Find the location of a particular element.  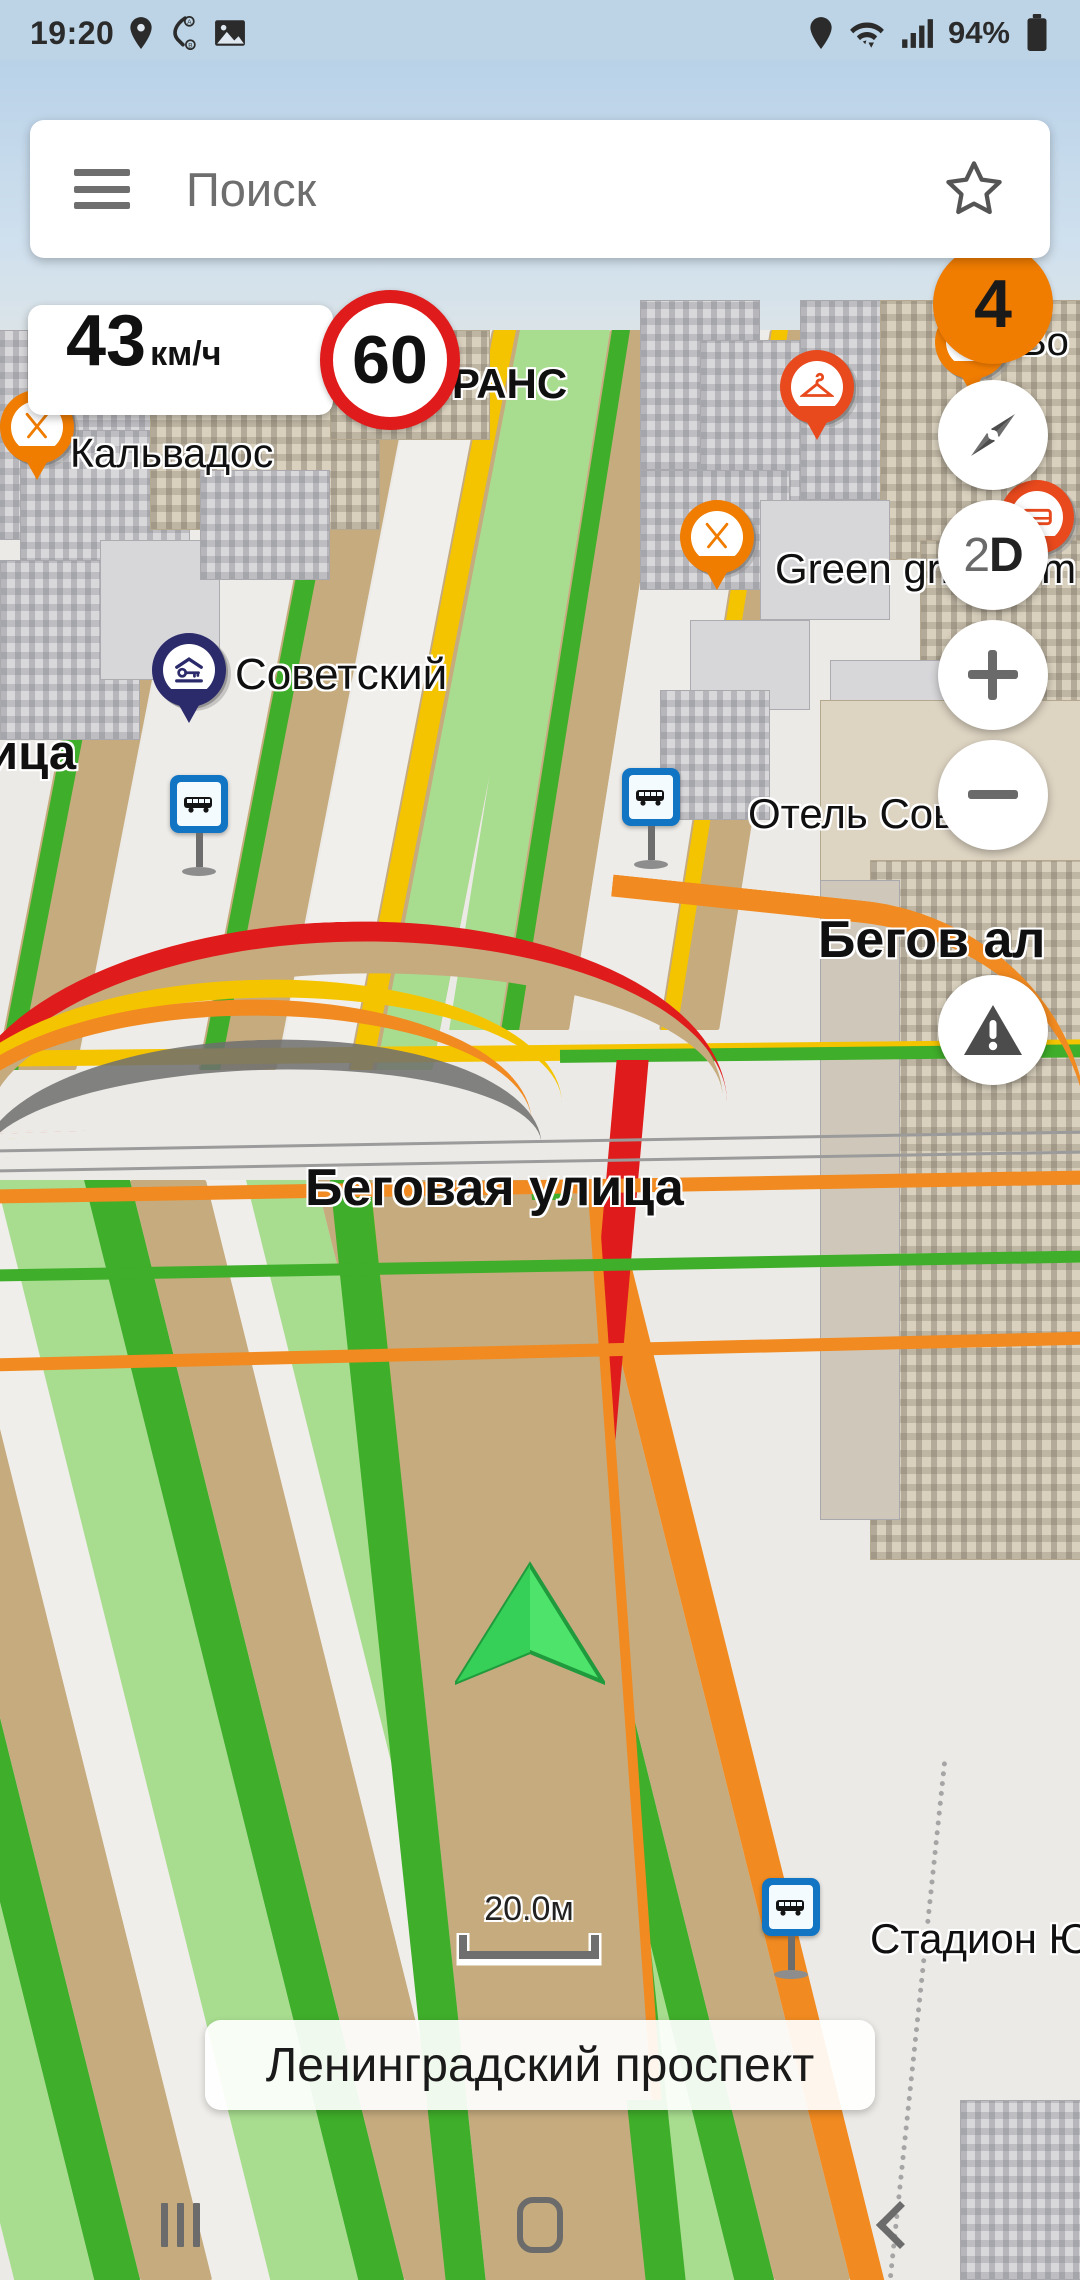

vehicle-position-arrow is located at coordinates (530, 1627).